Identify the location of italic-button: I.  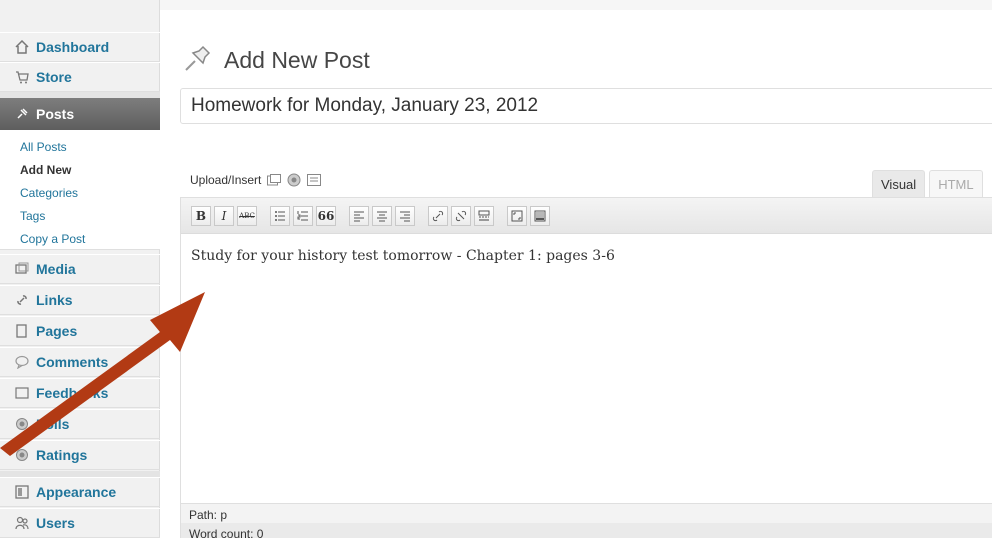
(224, 215).